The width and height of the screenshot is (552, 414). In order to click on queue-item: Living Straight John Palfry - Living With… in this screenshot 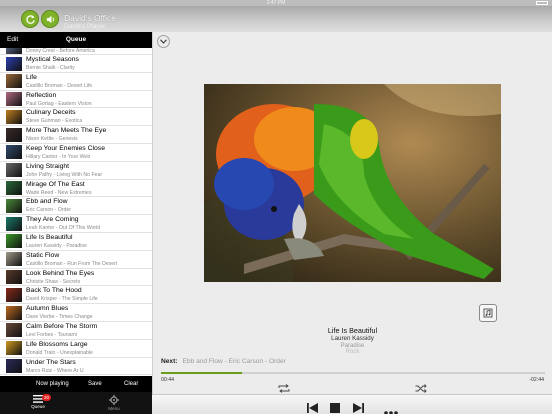, I will do `click(76, 171)`.